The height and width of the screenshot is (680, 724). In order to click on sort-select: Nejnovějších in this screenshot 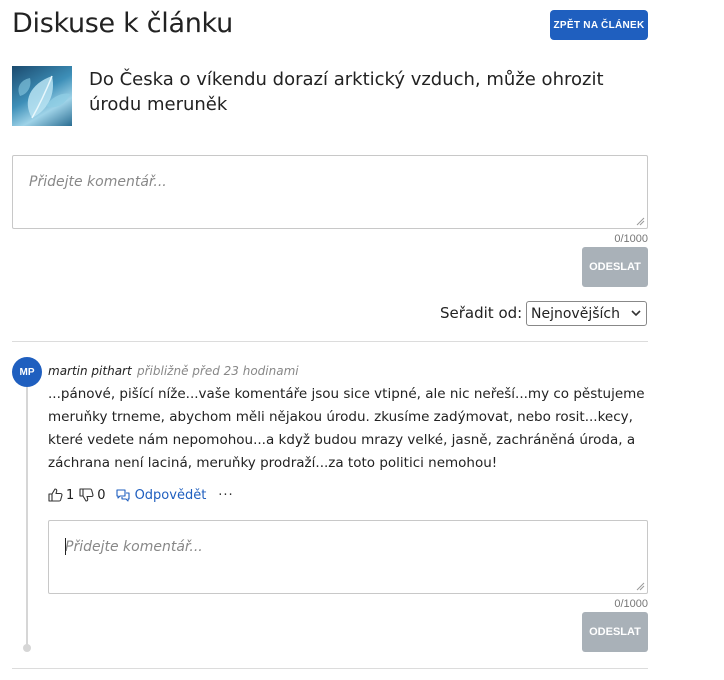, I will do `click(586, 313)`.